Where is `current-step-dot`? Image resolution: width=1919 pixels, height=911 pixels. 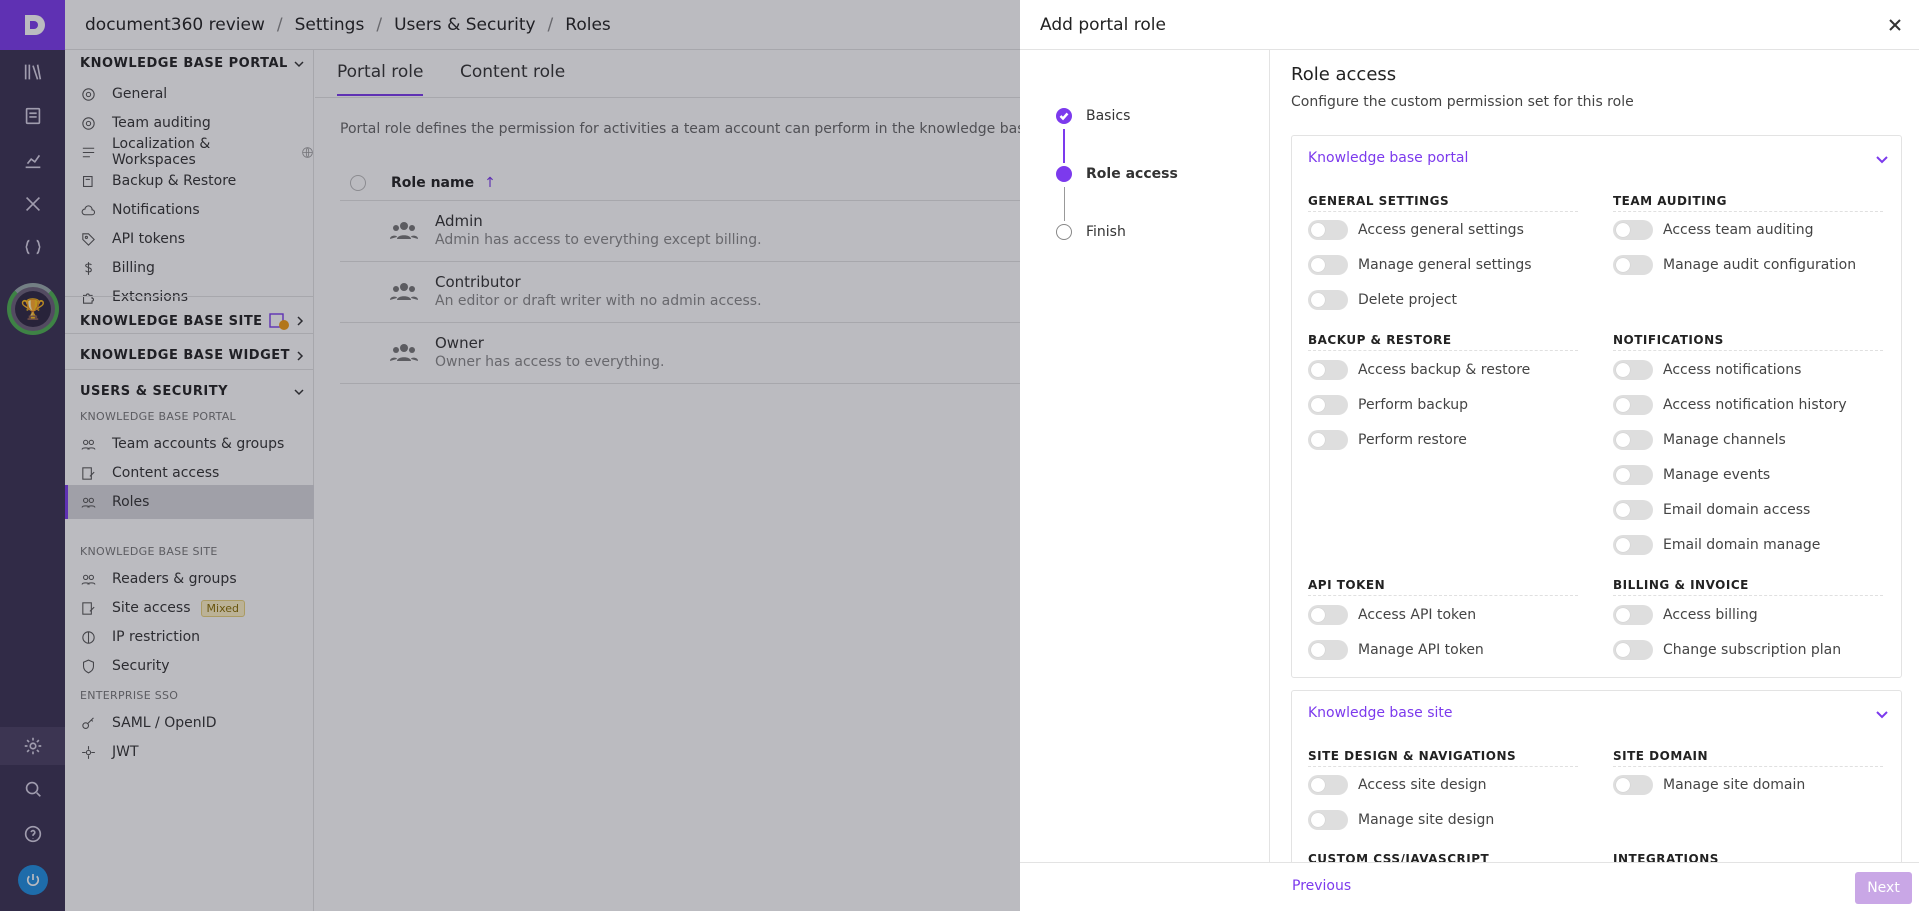
current-step-dot is located at coordinates (1064, 174).